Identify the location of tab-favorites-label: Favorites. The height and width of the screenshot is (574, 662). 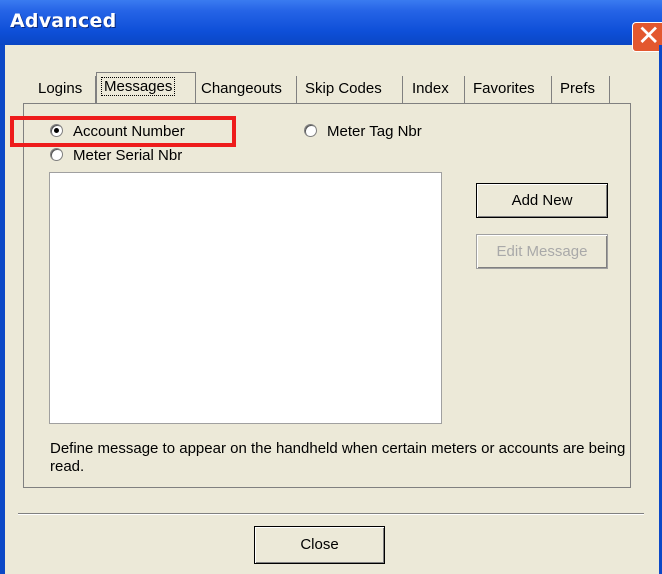
(504, 88).